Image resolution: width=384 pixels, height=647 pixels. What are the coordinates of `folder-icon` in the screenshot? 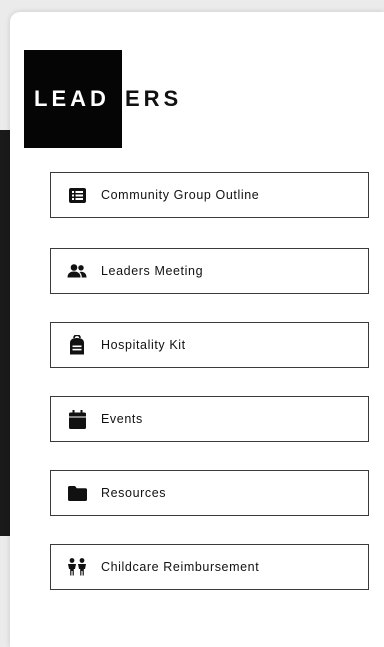 It's located at (77, 493).